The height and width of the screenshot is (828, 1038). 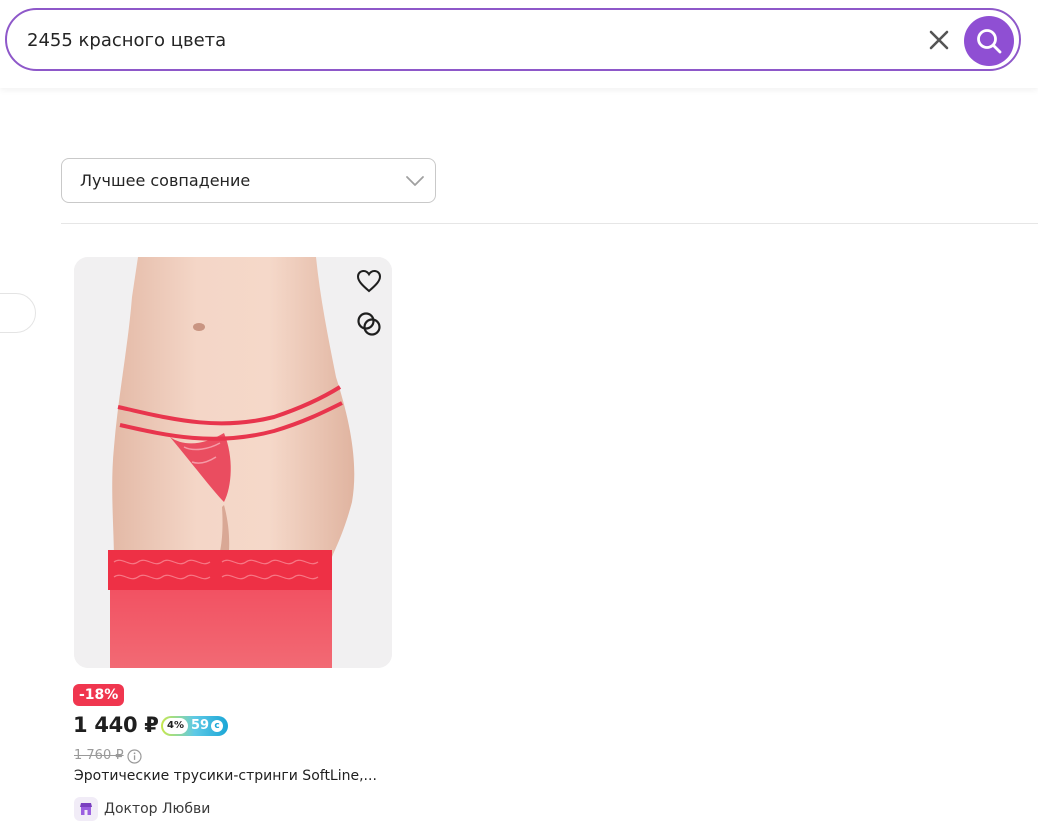 I want to click on chevron-down-icon, so click(x=415, y=181).